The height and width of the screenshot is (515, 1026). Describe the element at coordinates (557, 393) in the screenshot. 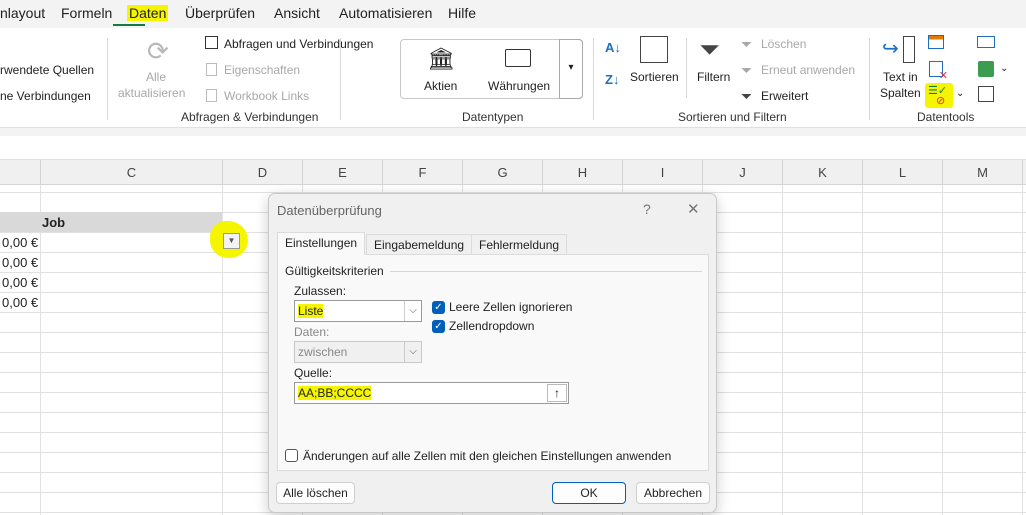

I see `collapse-dialog-button: ↑` at that location.